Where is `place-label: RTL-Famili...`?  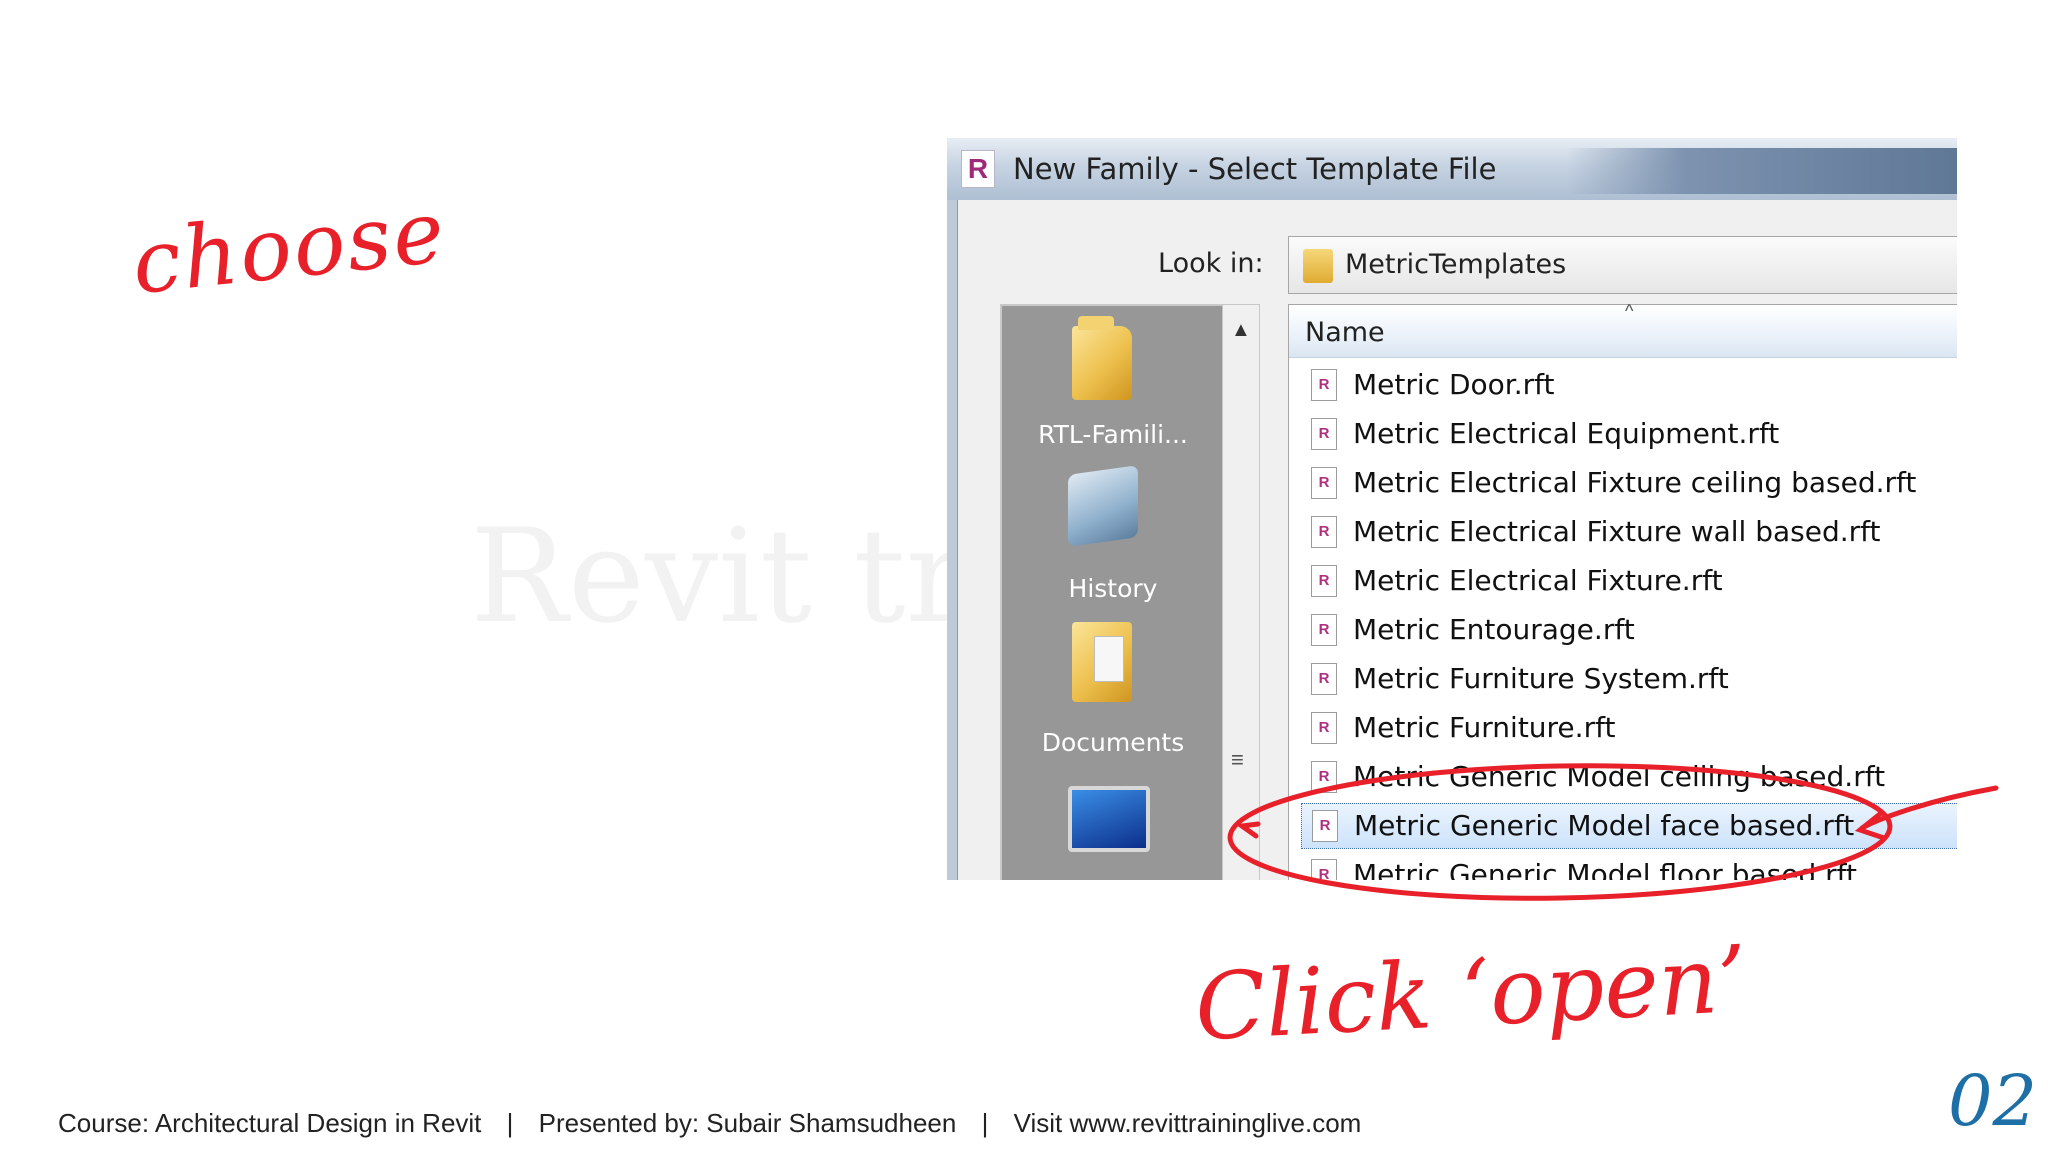
place-label: RTL-Famili... is located at coordinates (1113, 434).